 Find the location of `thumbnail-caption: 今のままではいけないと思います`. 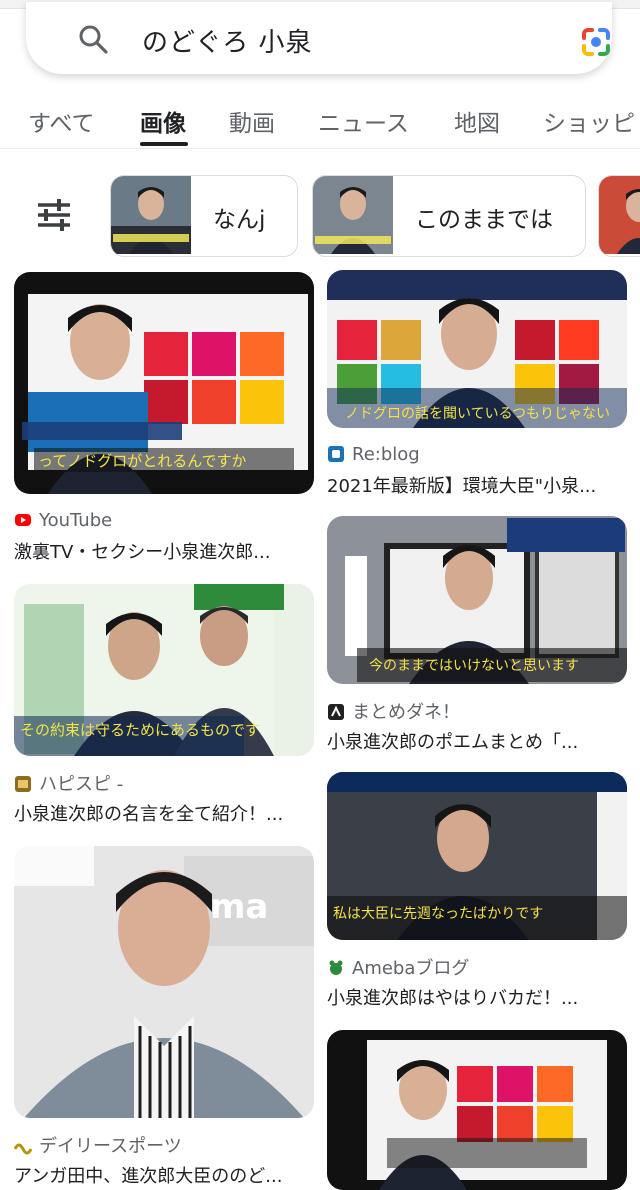

thumbnail-caption: 今のままではいけないと思います is located at coordinates (474, 666).